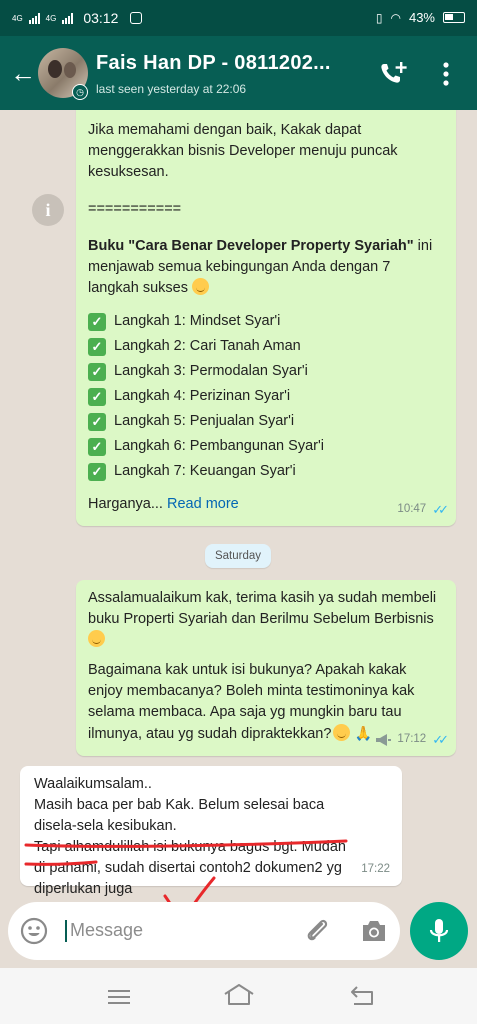  Describe the element at coordinates (105, 826) in the screenshot. I see `message-text: disela-sela kesibukan.` at that location.